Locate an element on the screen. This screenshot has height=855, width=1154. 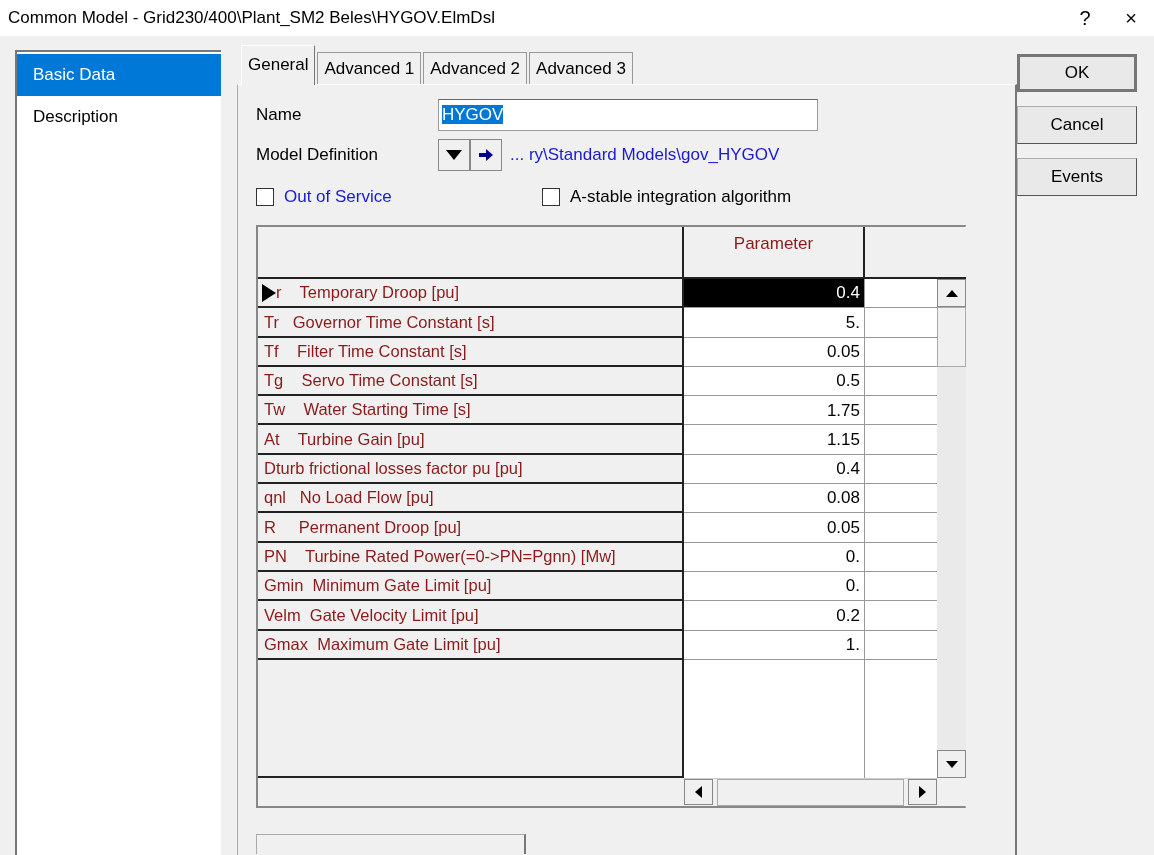
scroll-right-button is located at coordinates (922, 792).